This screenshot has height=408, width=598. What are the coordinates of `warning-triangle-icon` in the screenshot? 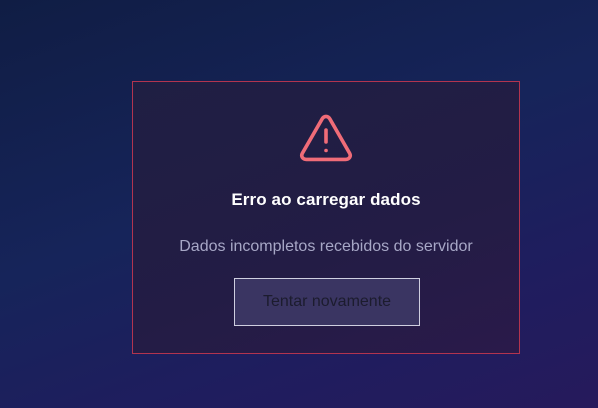 It's located at (326, 139).